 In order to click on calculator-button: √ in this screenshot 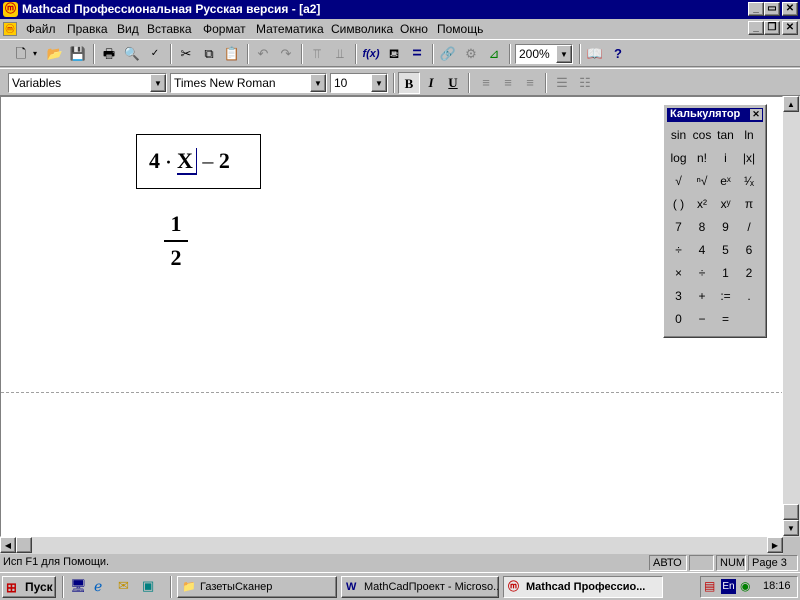, I will do `click(678, 181)`.